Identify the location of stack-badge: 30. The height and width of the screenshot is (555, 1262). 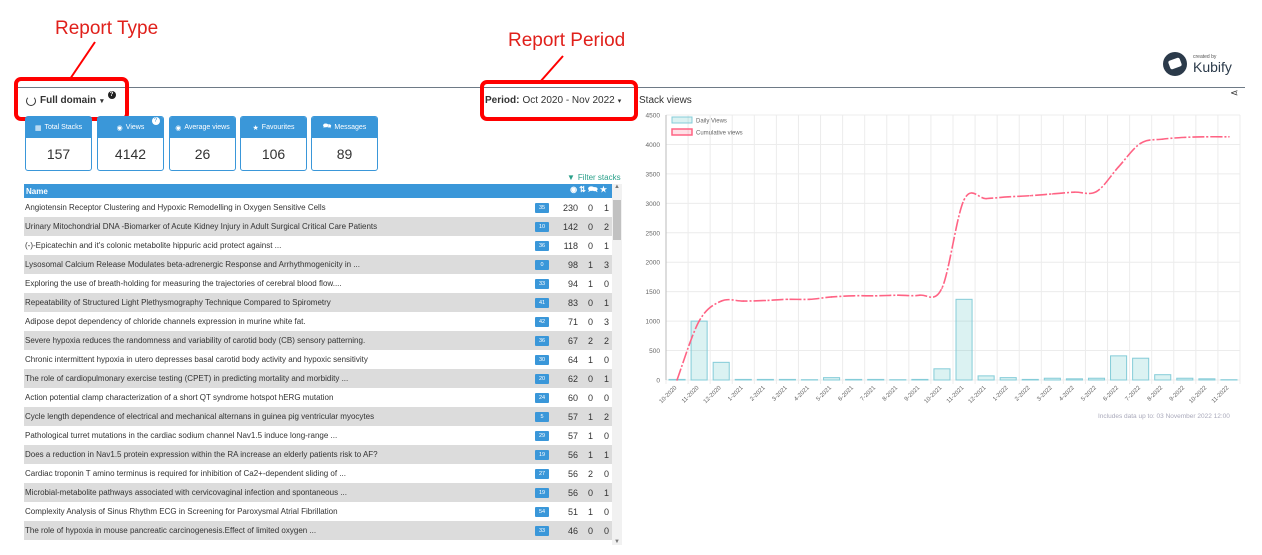
(542, 359).